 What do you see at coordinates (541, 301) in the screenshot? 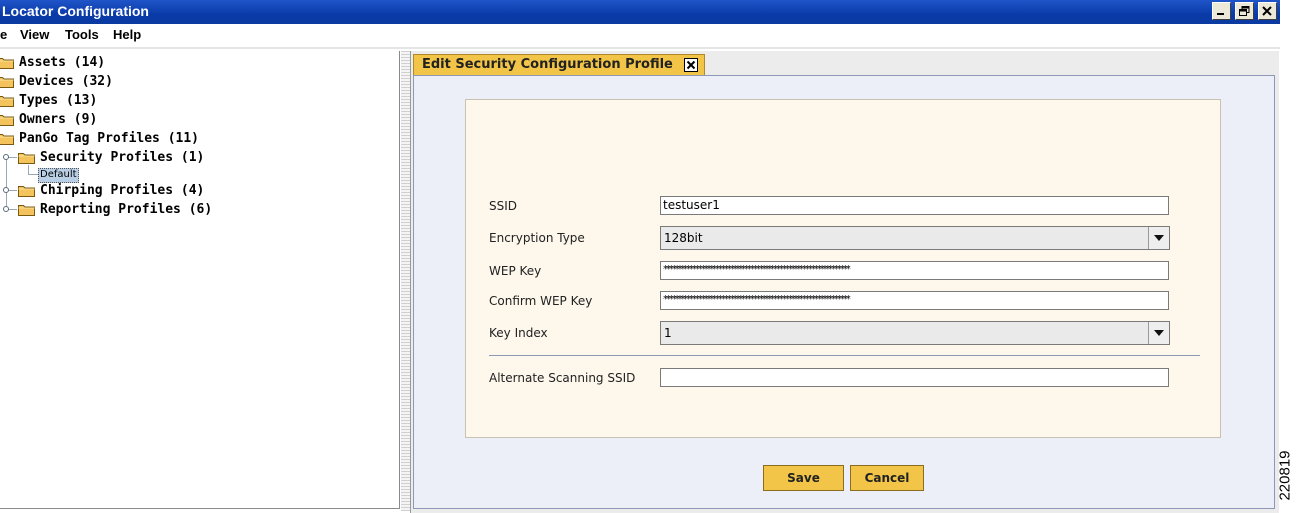
I see `confirm-wep-key-label: Confirm WEP Key` at bounding box center [541, 301].